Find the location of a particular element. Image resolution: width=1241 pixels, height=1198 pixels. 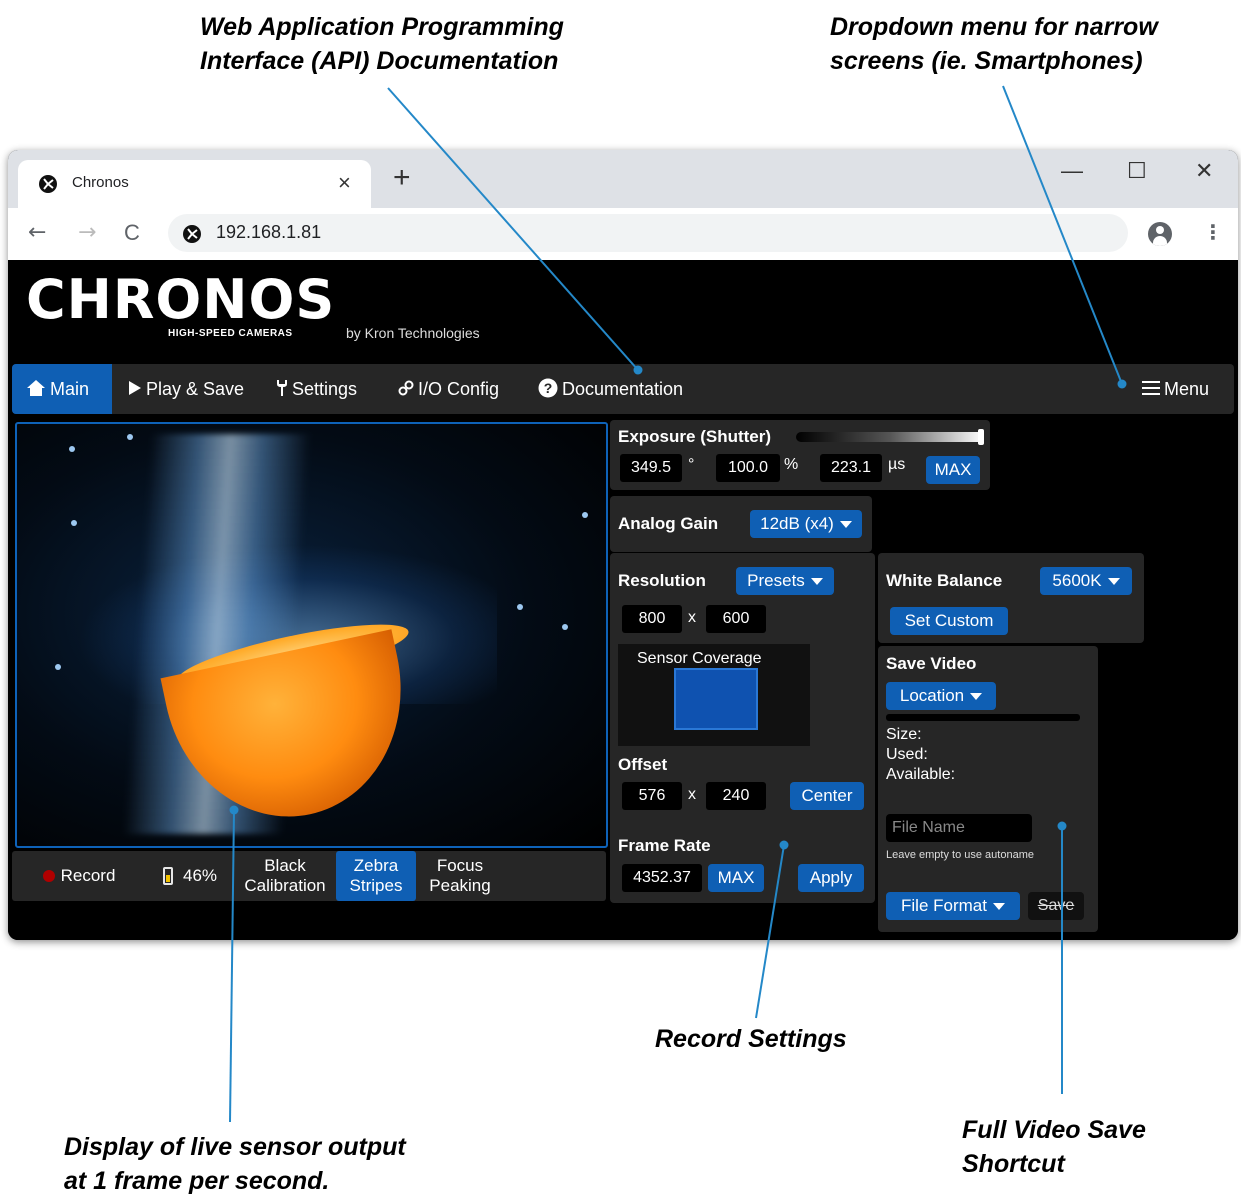

exposure-max-button: MAX is located at coordinates (953, 470).